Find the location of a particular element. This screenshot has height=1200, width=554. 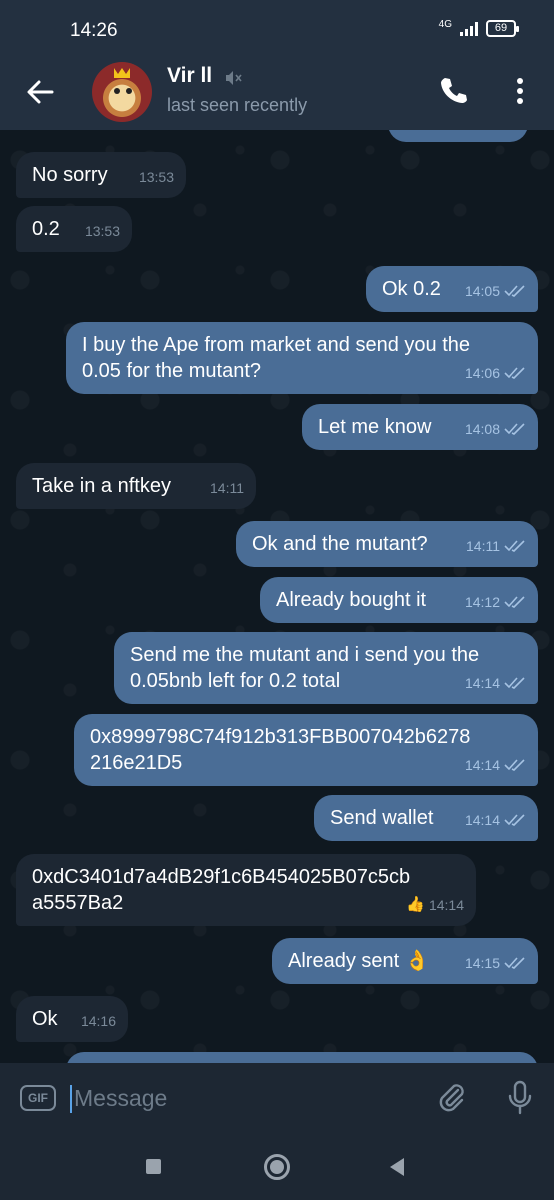

message-input is located at coordinates (244, 1098).